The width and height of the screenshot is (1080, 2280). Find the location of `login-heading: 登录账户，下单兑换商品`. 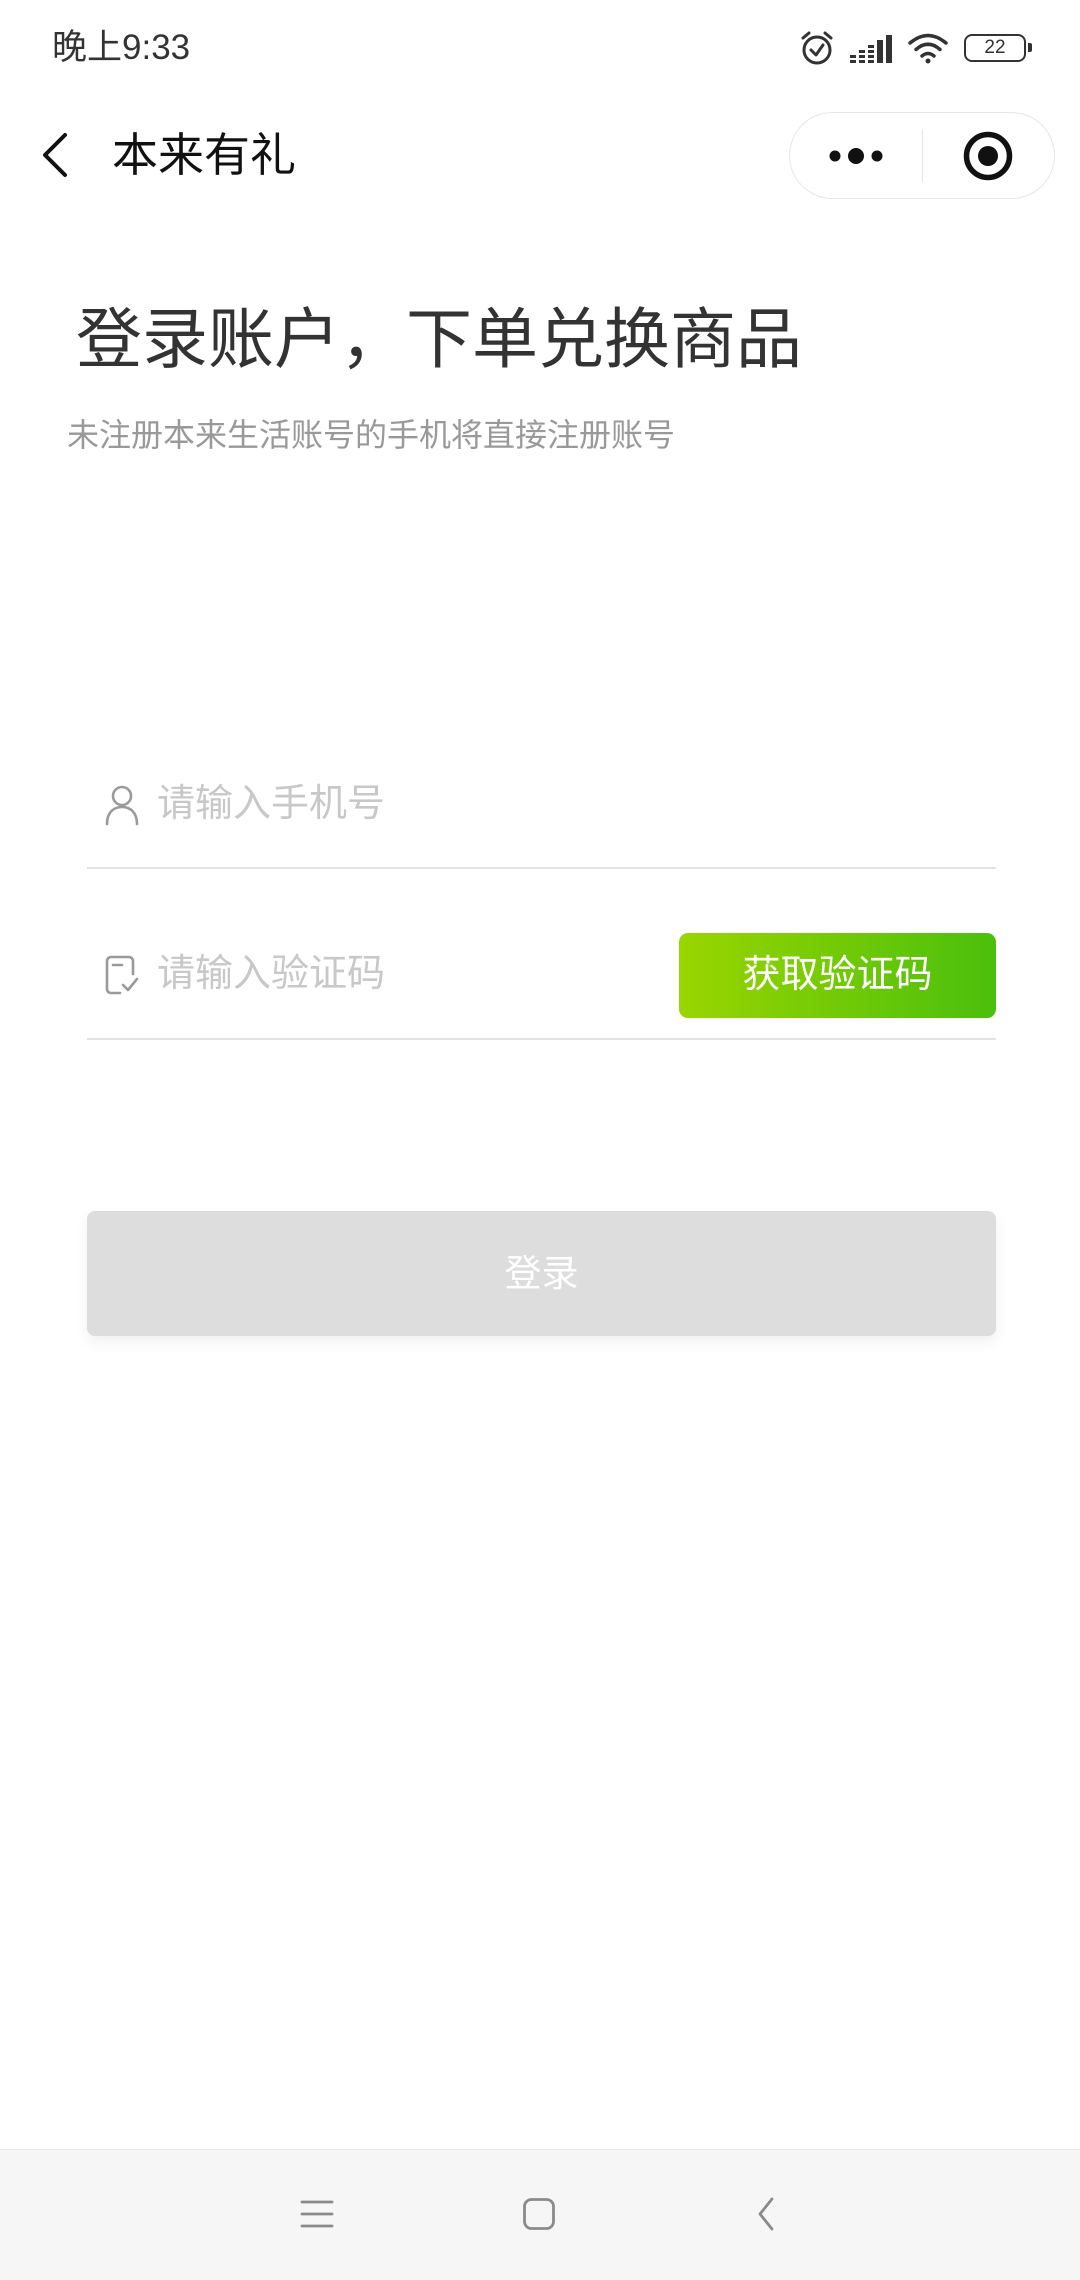

login-heading: 登录账户，下单兑换商品 is located at coordinates (439, 339).